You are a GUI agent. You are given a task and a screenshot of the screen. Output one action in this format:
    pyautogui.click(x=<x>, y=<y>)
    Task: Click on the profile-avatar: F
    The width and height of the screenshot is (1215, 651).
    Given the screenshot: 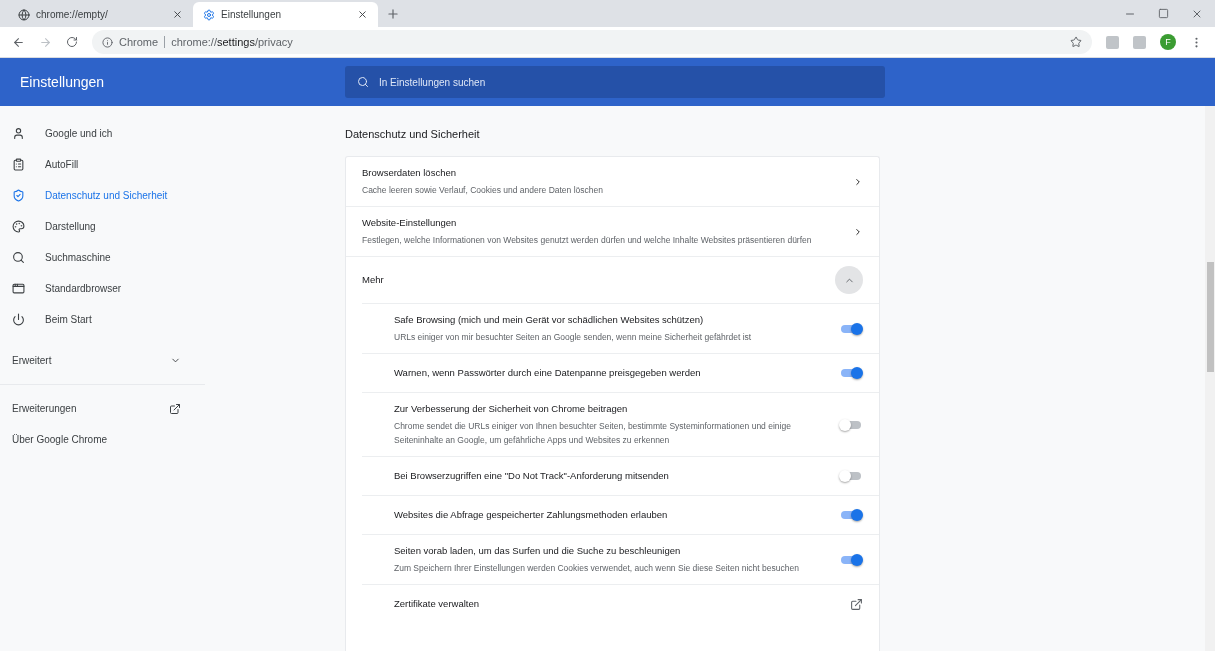 What is the action you would take?
    pyautogui.click(x=1168, y=42)
    